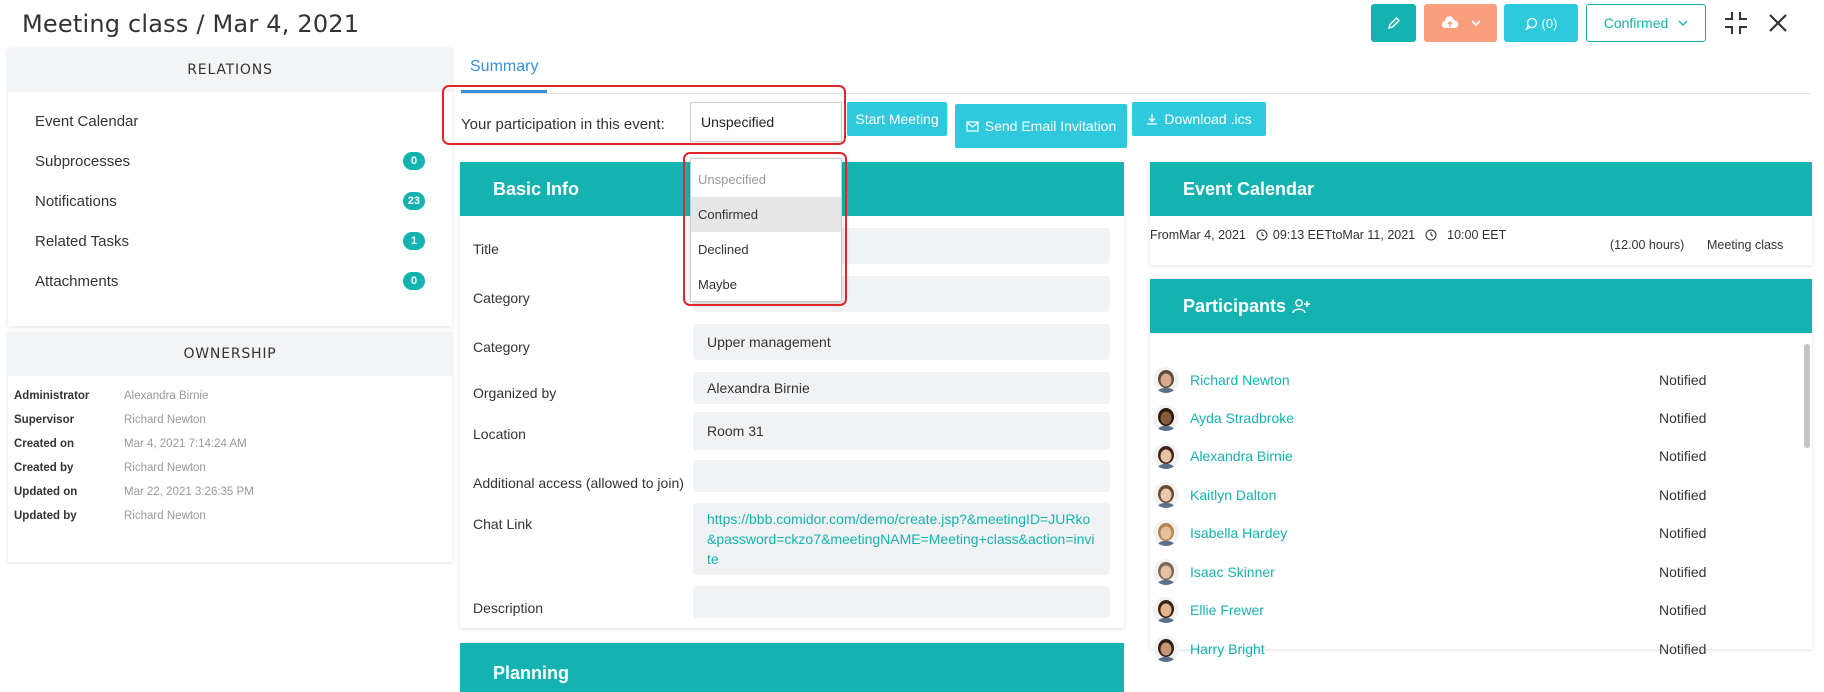 This screenshot has width=1824, height=692. Describe the element at coordinates (1807, 396) in the screenshot. I see `participants-scrollbar` at that location.